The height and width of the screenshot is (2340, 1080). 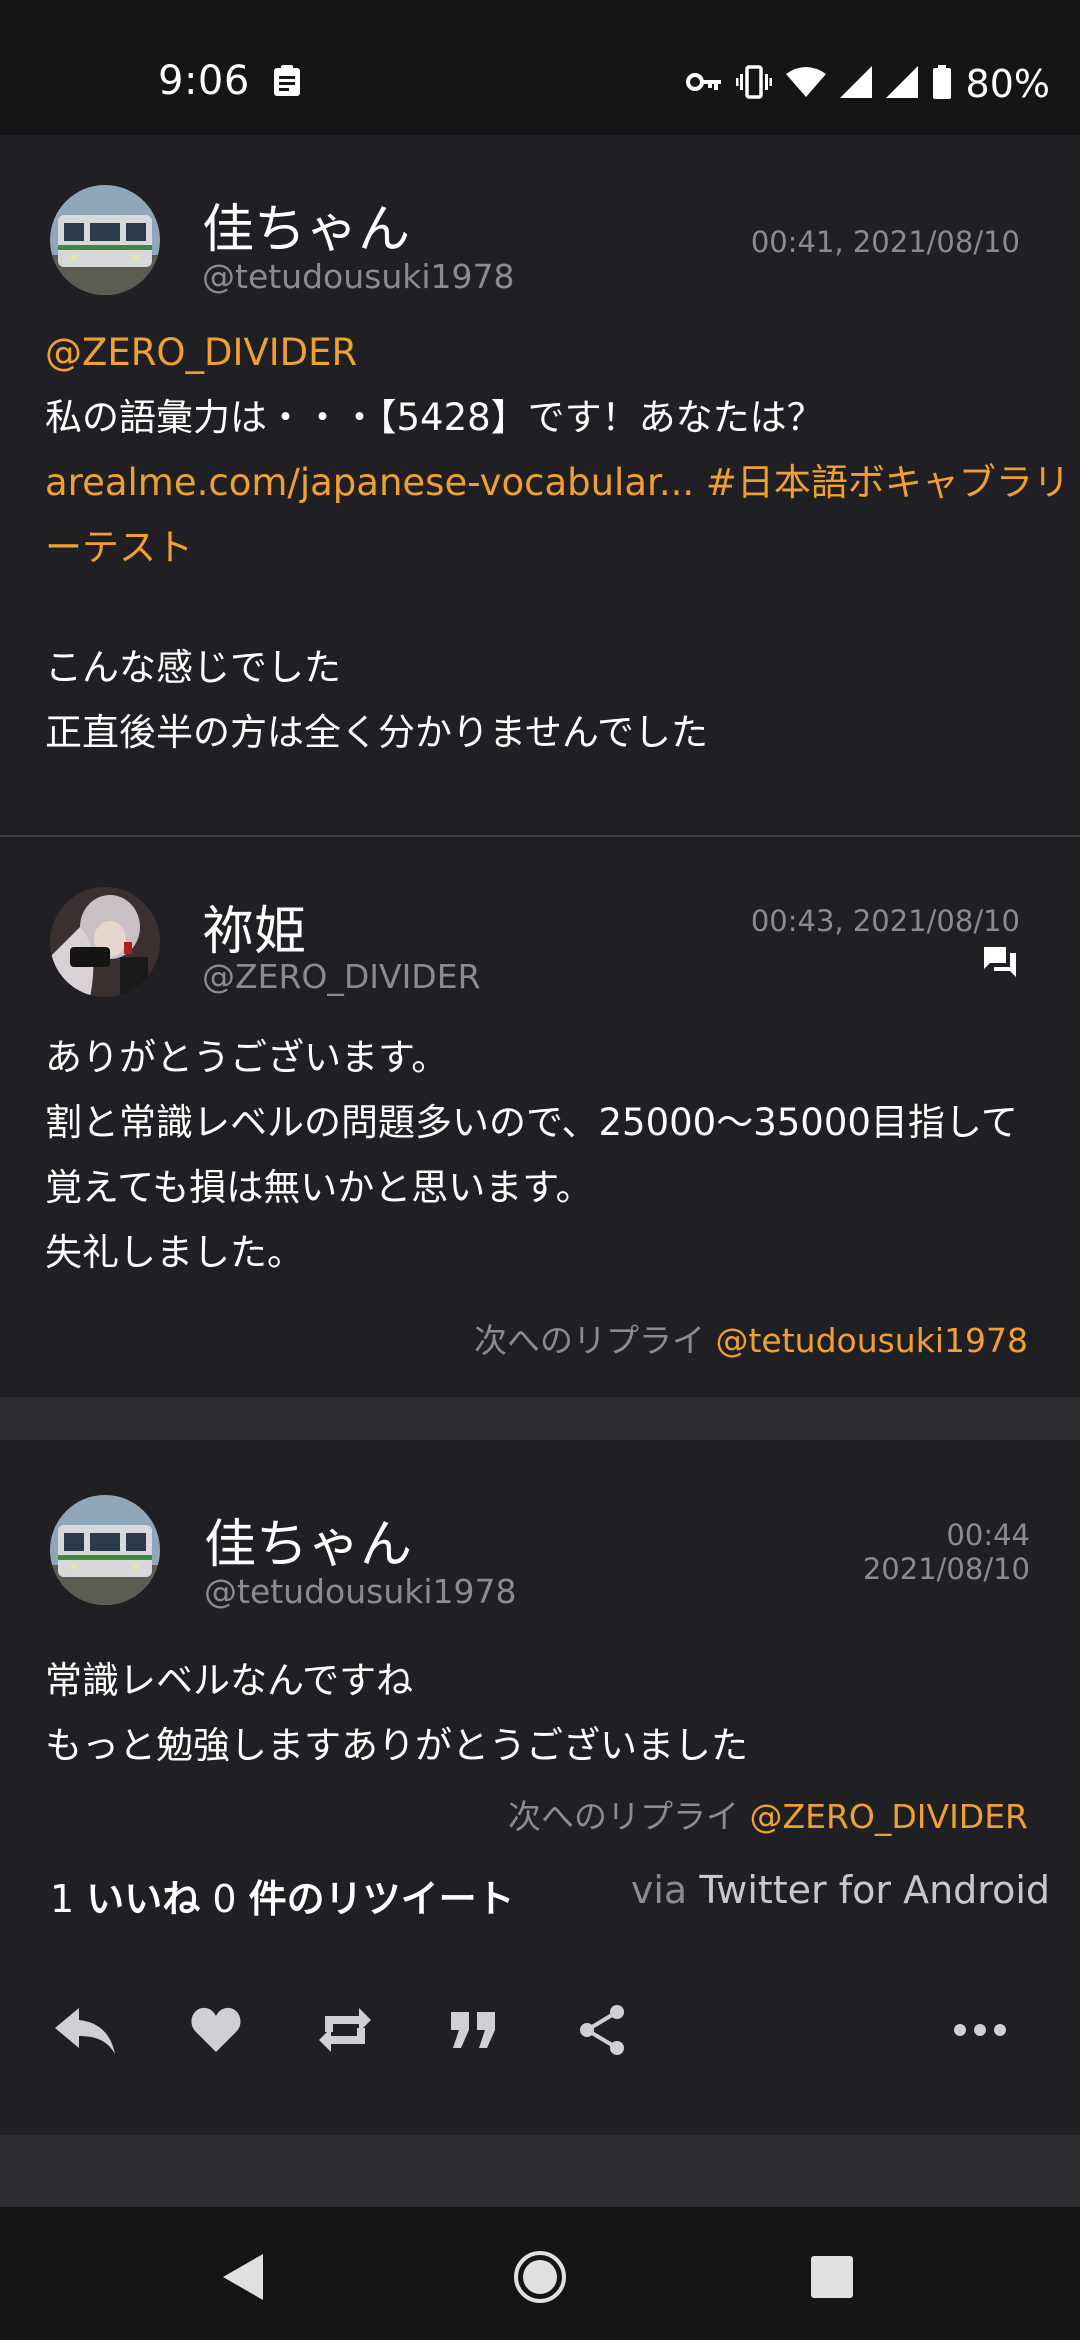 I want to click on tweet-text-line: もっと勉強しますありがとうございました, so click(x=396, y=1745).